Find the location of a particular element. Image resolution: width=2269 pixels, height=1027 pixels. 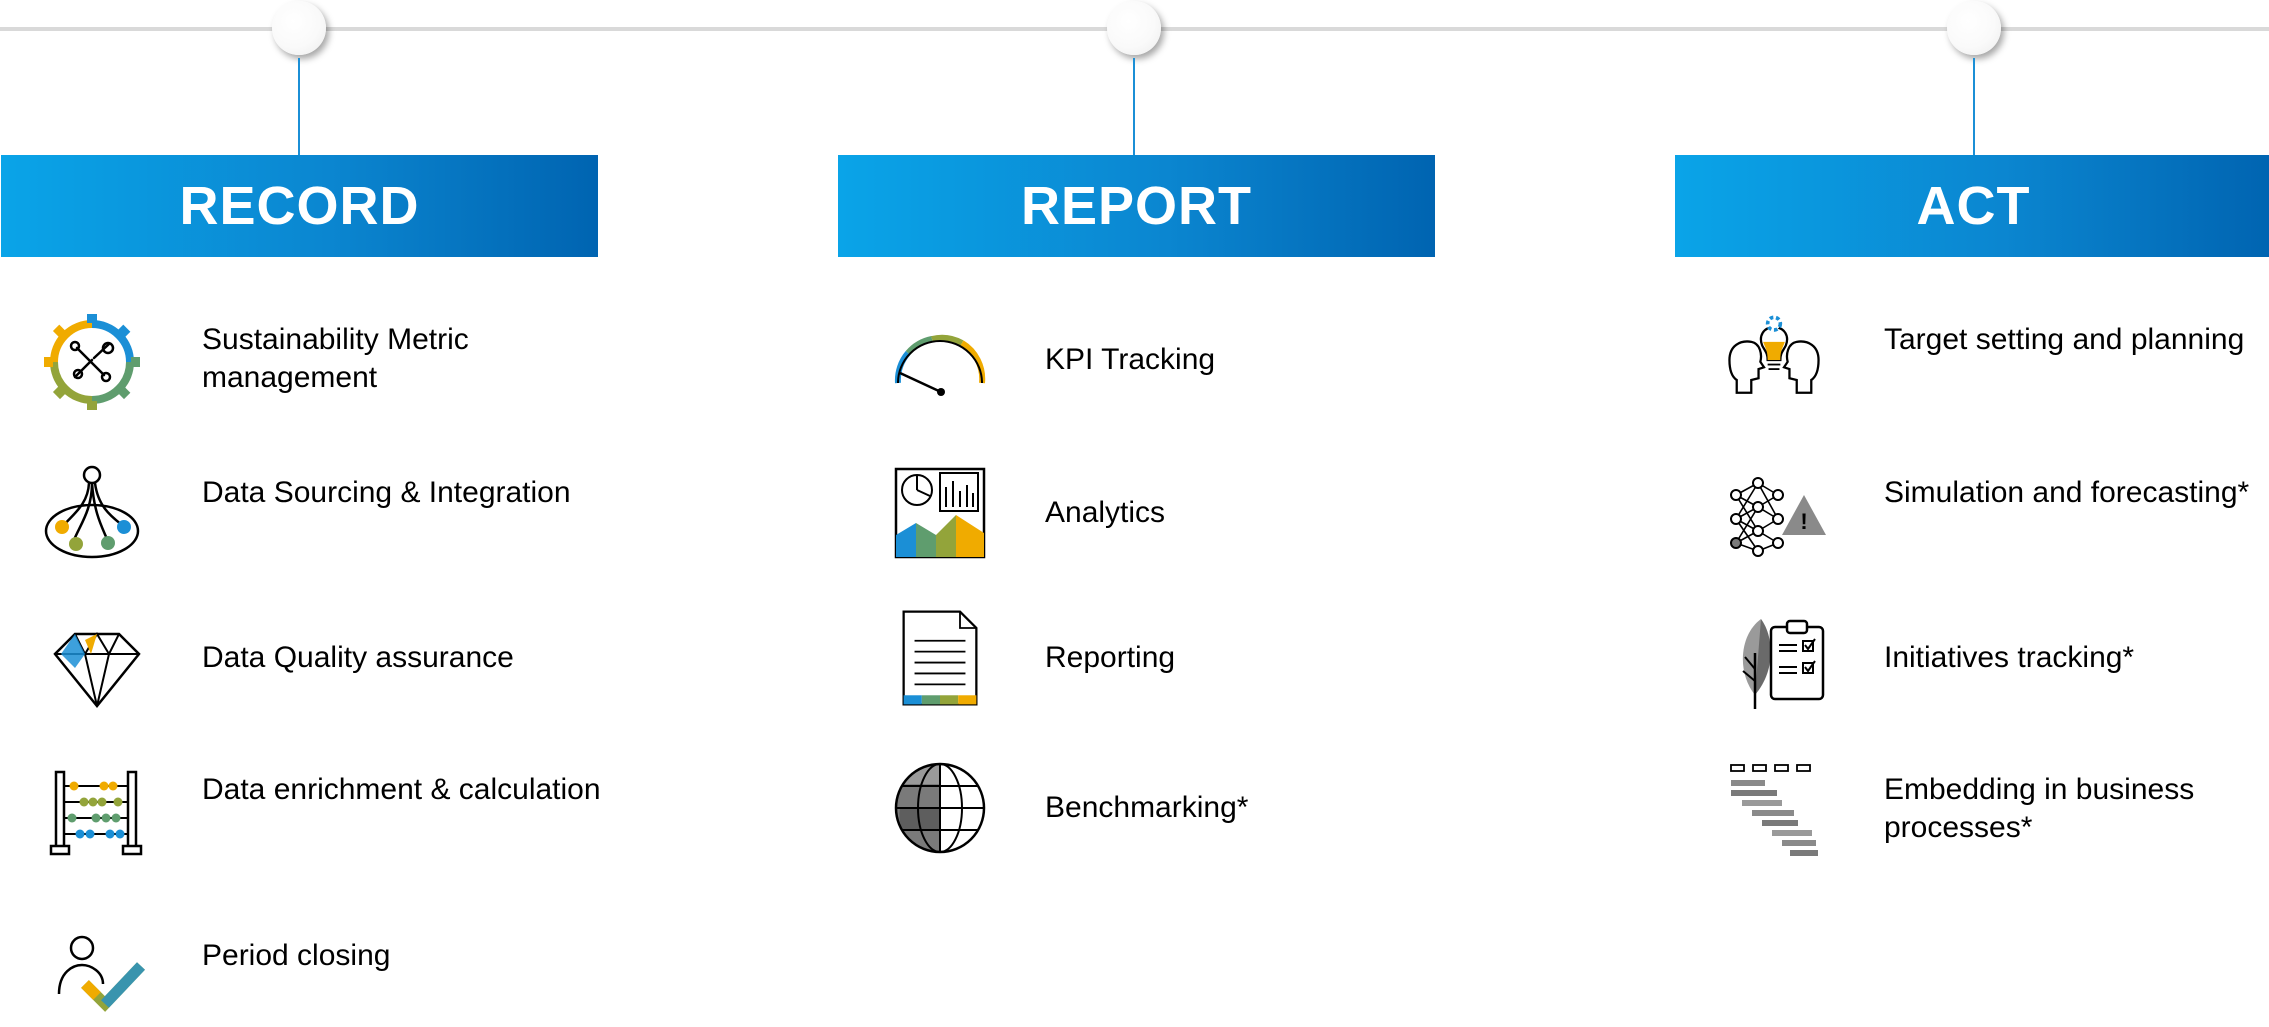

timeline-node-record is located at coordinates (299, 28).